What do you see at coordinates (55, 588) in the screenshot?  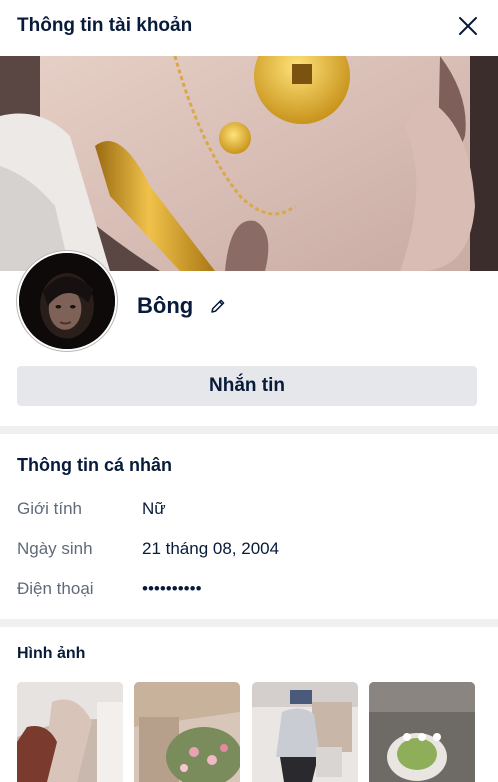 I see `phone-label: Điện thoại` at bounding box center [55, 588].